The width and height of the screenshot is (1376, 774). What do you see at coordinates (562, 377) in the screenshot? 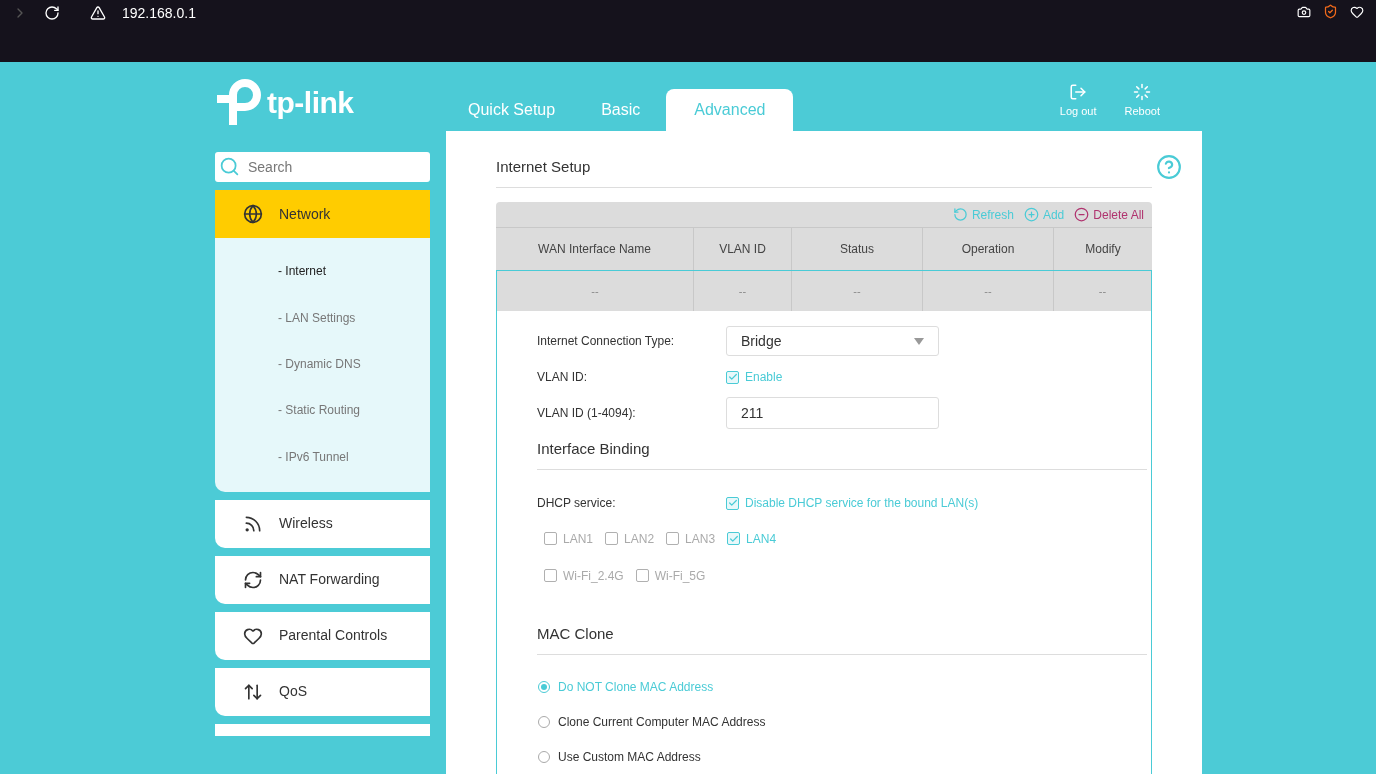
I see `field-label: VLAN ID:` at bounding box center [562, 377].